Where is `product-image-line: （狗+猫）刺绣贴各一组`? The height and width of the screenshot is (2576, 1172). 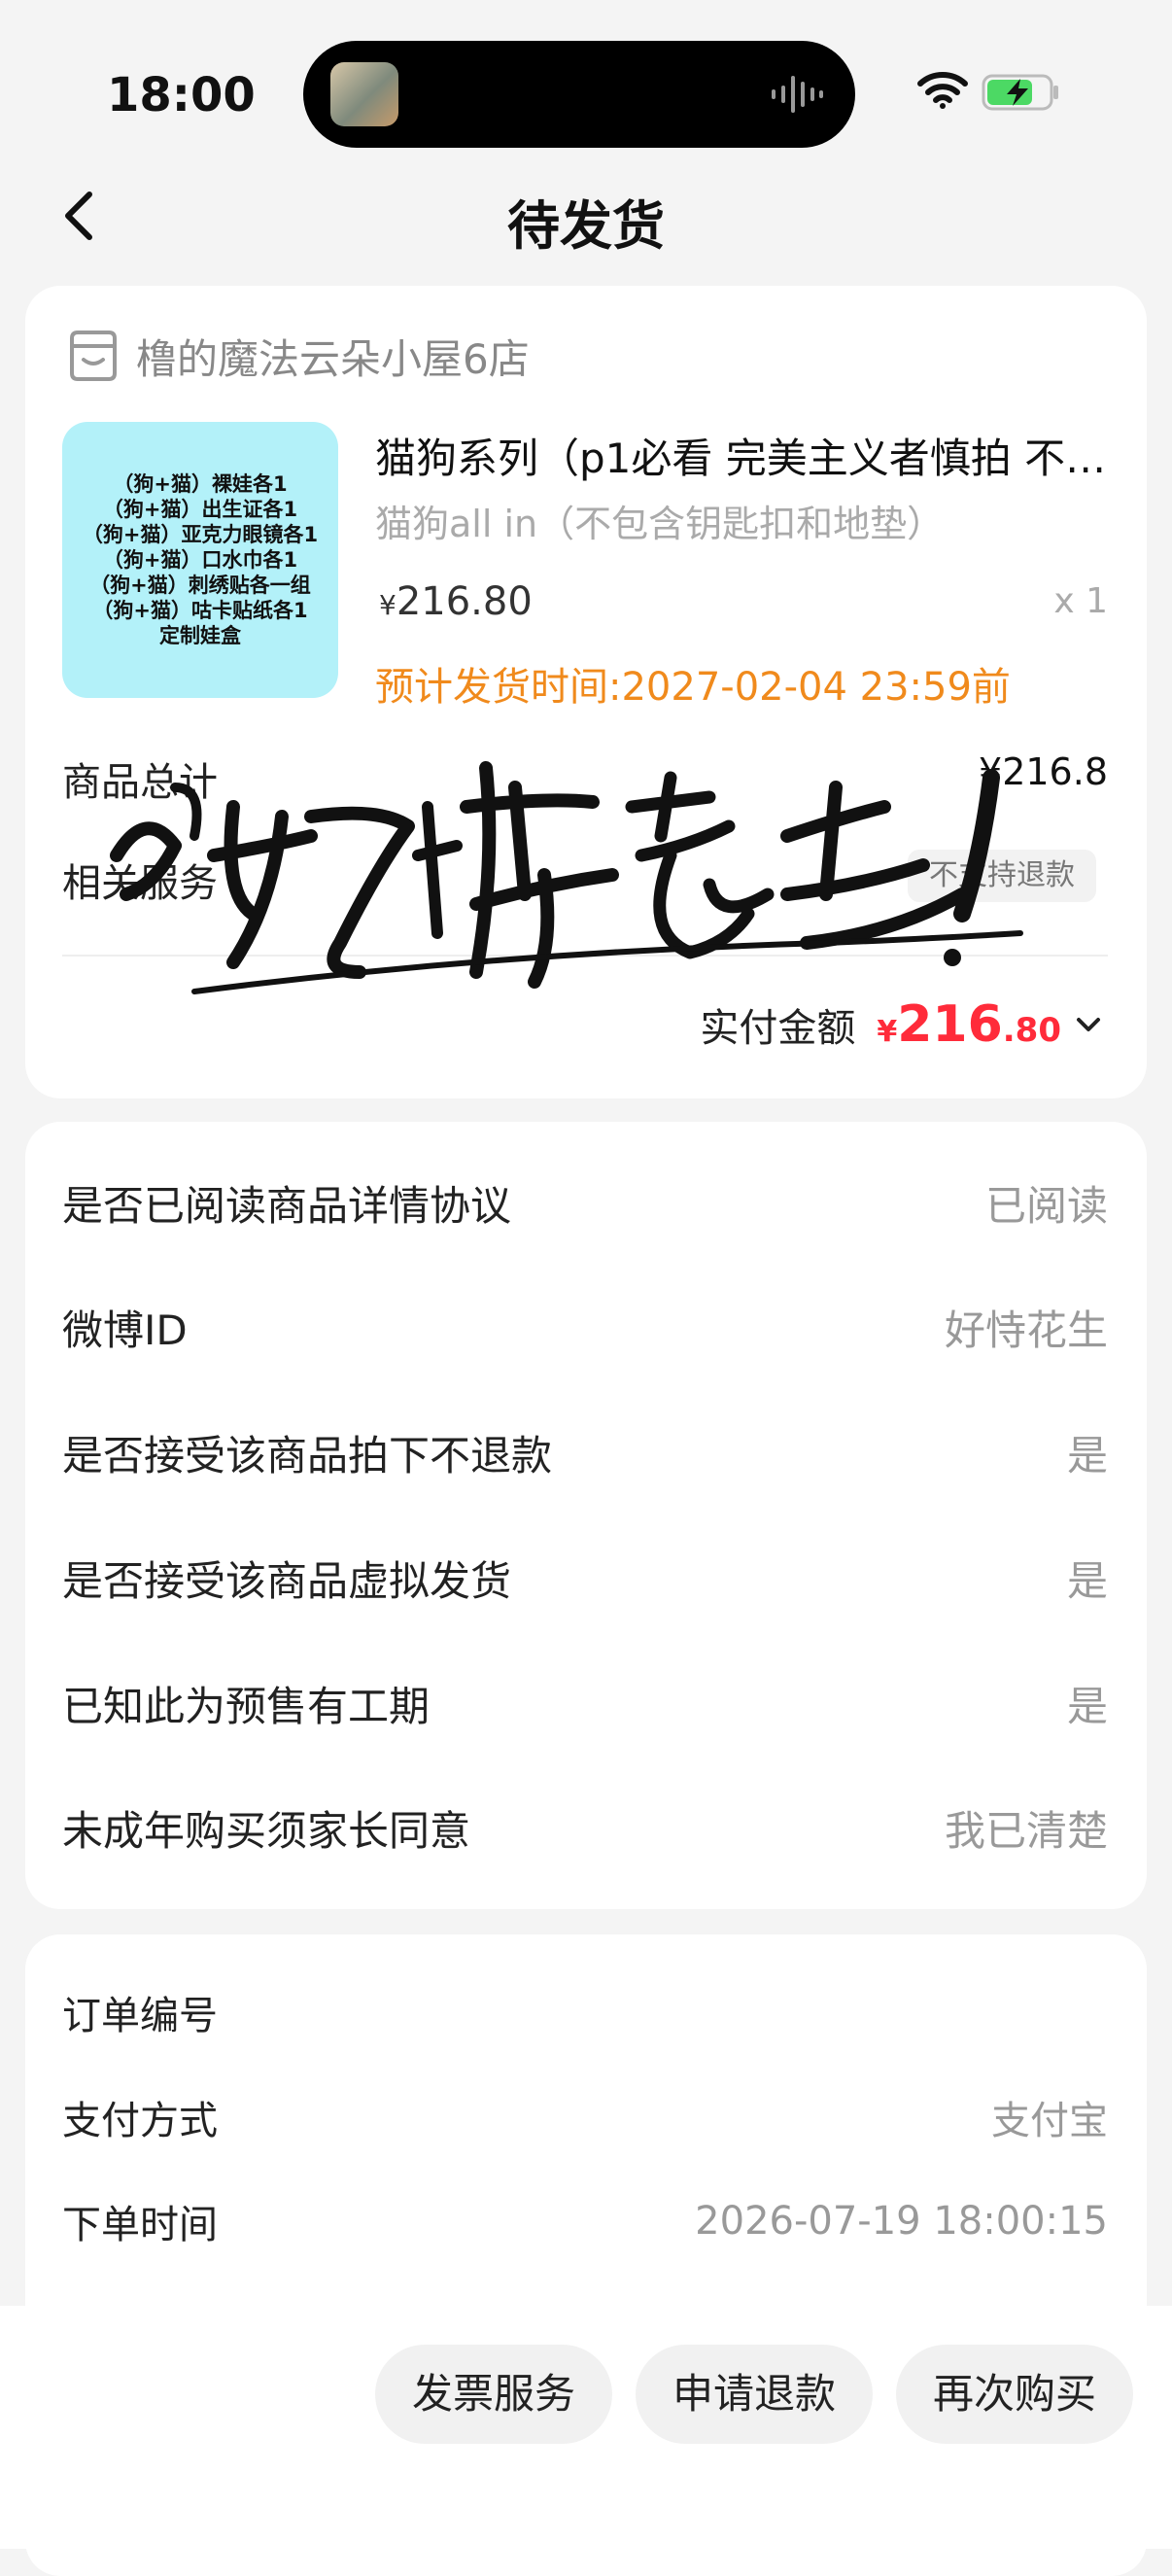 product-image-line: （狗+猫）刺绣贴各一组 is located at coordinates (200, 585).